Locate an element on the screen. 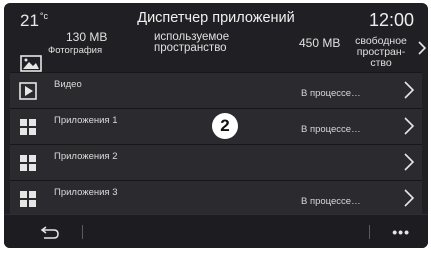  row-name: Видео is located at coordinates (68, 84).